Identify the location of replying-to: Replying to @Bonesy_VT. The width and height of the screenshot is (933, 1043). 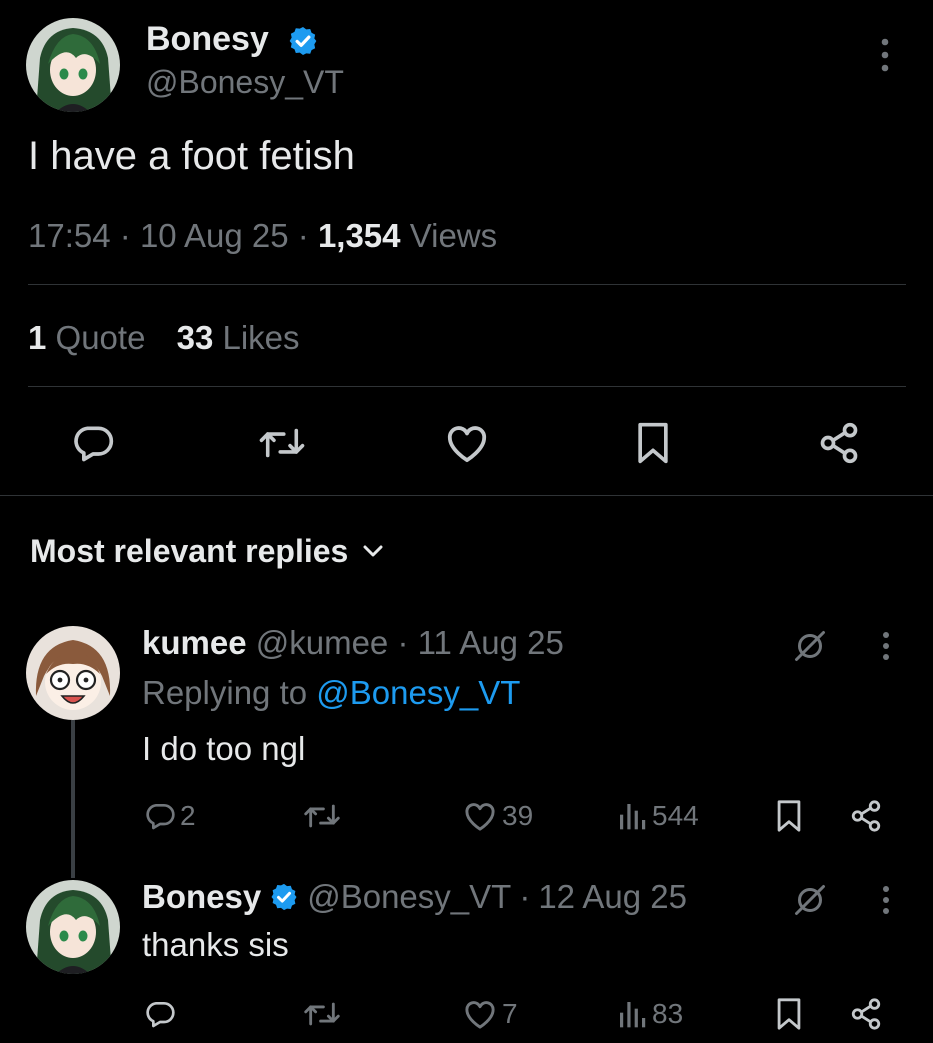
(331, 693).